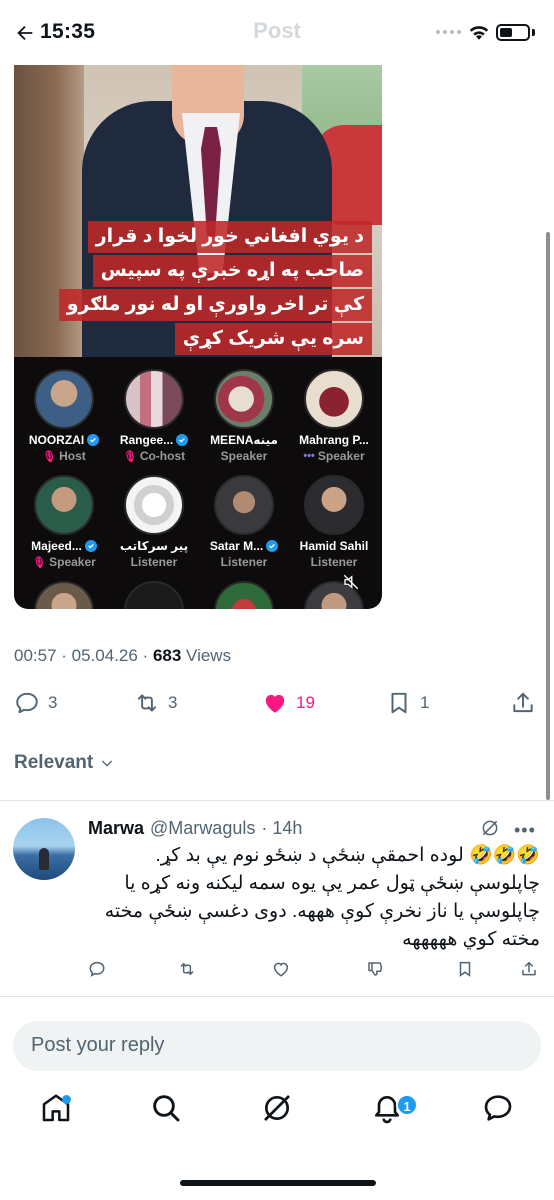 The image size is (554, 1200). I want to click on repost-button: 3, so click(155, 703).